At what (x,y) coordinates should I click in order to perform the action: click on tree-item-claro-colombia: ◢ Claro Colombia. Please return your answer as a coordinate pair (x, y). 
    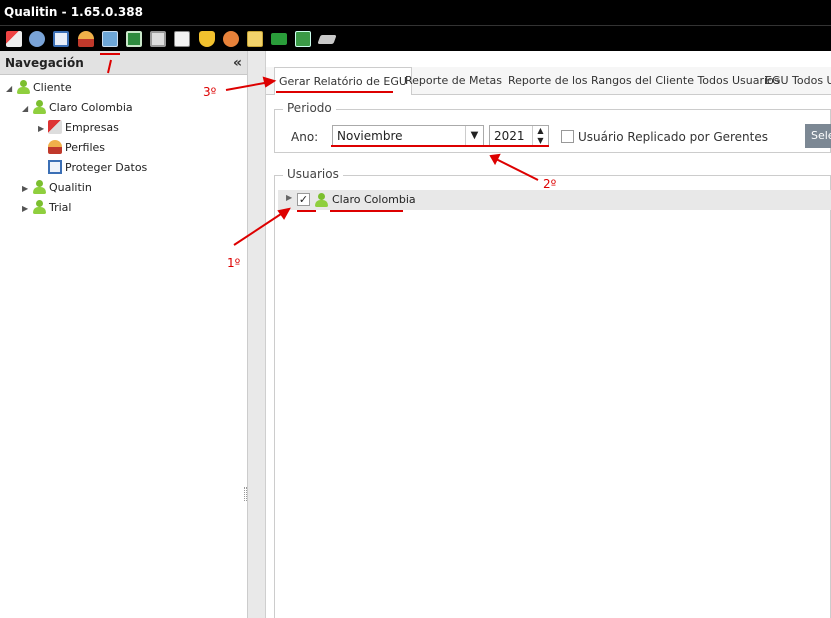
    Looking at the image, I should click on (77, 108).